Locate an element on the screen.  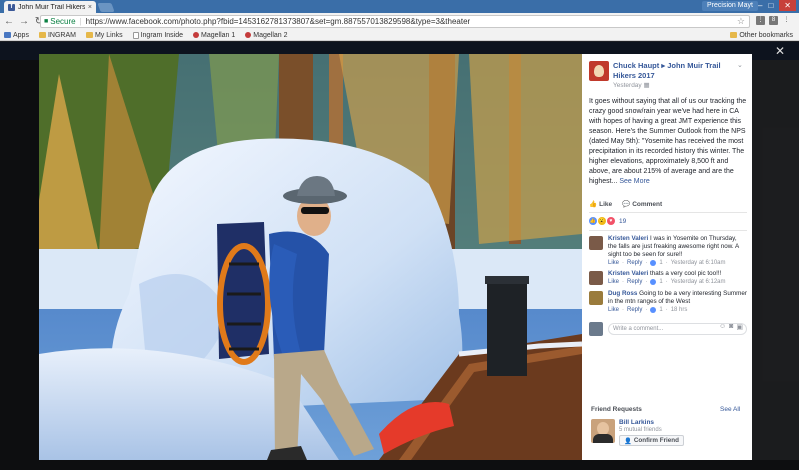
bookmark-ingram-inside: Ingram Inside is located at coordinates (157, 35).